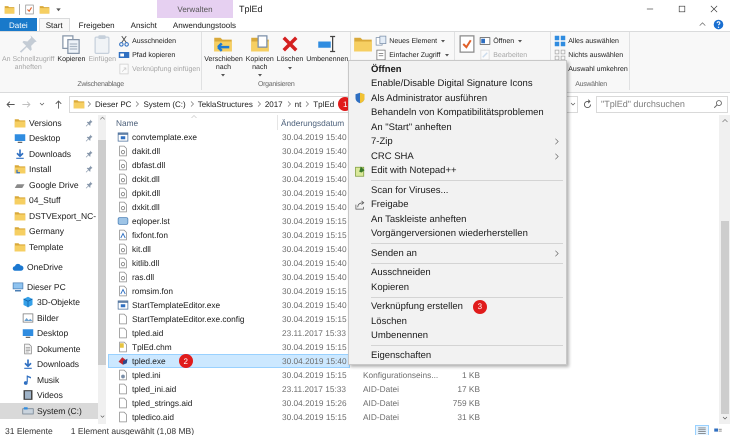  I want to click on file-name: tpled_strings.aid, so click(162, 403).